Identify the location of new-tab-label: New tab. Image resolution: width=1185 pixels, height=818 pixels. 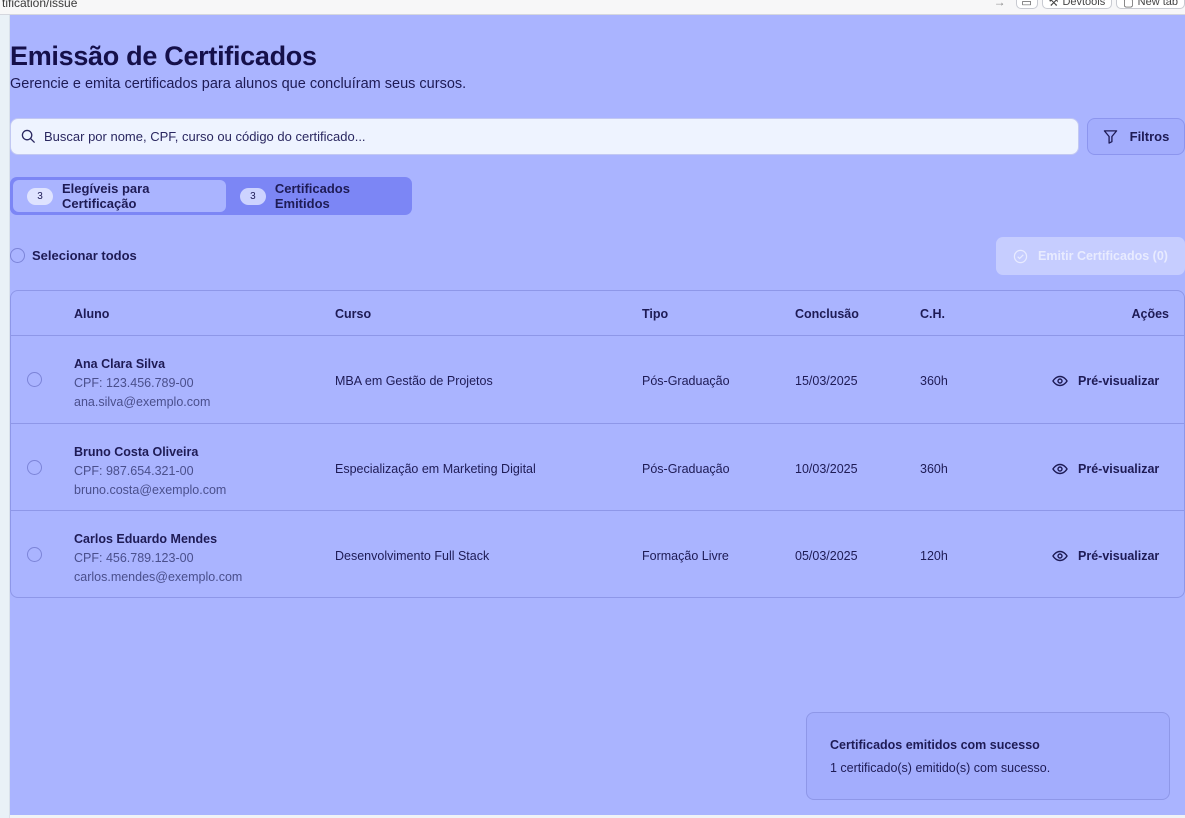
(1157, 4).